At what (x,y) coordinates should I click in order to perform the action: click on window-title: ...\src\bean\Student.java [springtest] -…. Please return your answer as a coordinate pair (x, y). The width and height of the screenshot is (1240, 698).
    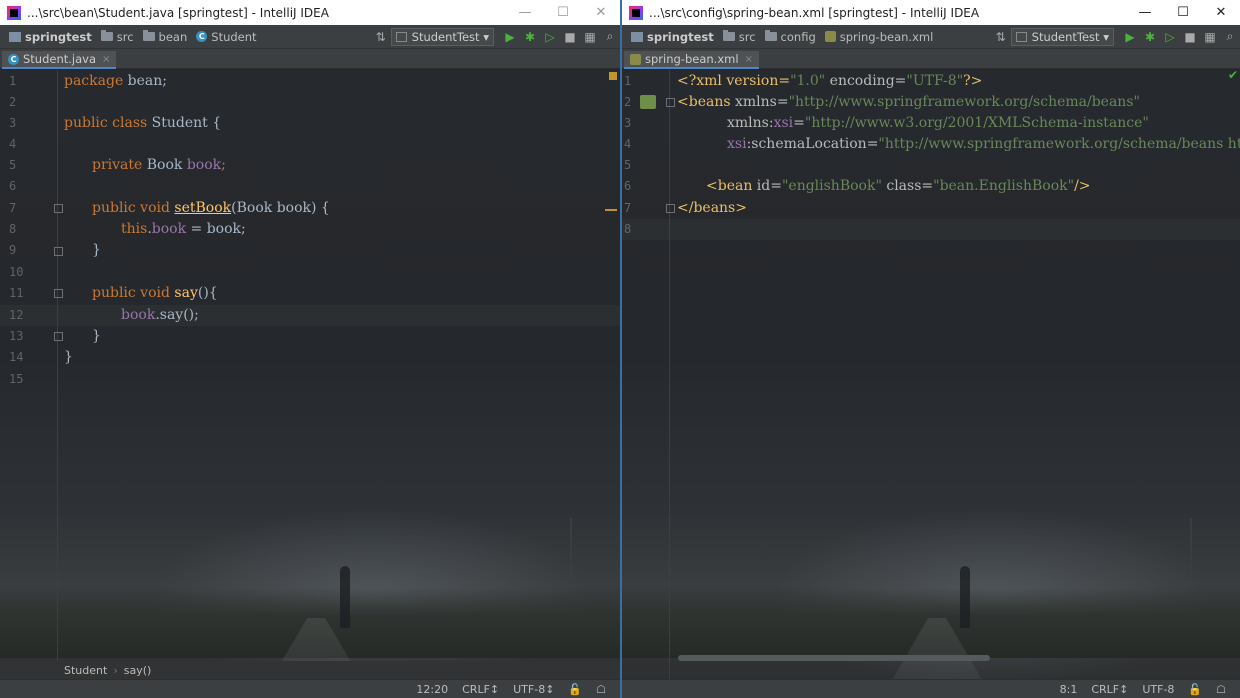
    Looking at the image, I should click on (178, 12).